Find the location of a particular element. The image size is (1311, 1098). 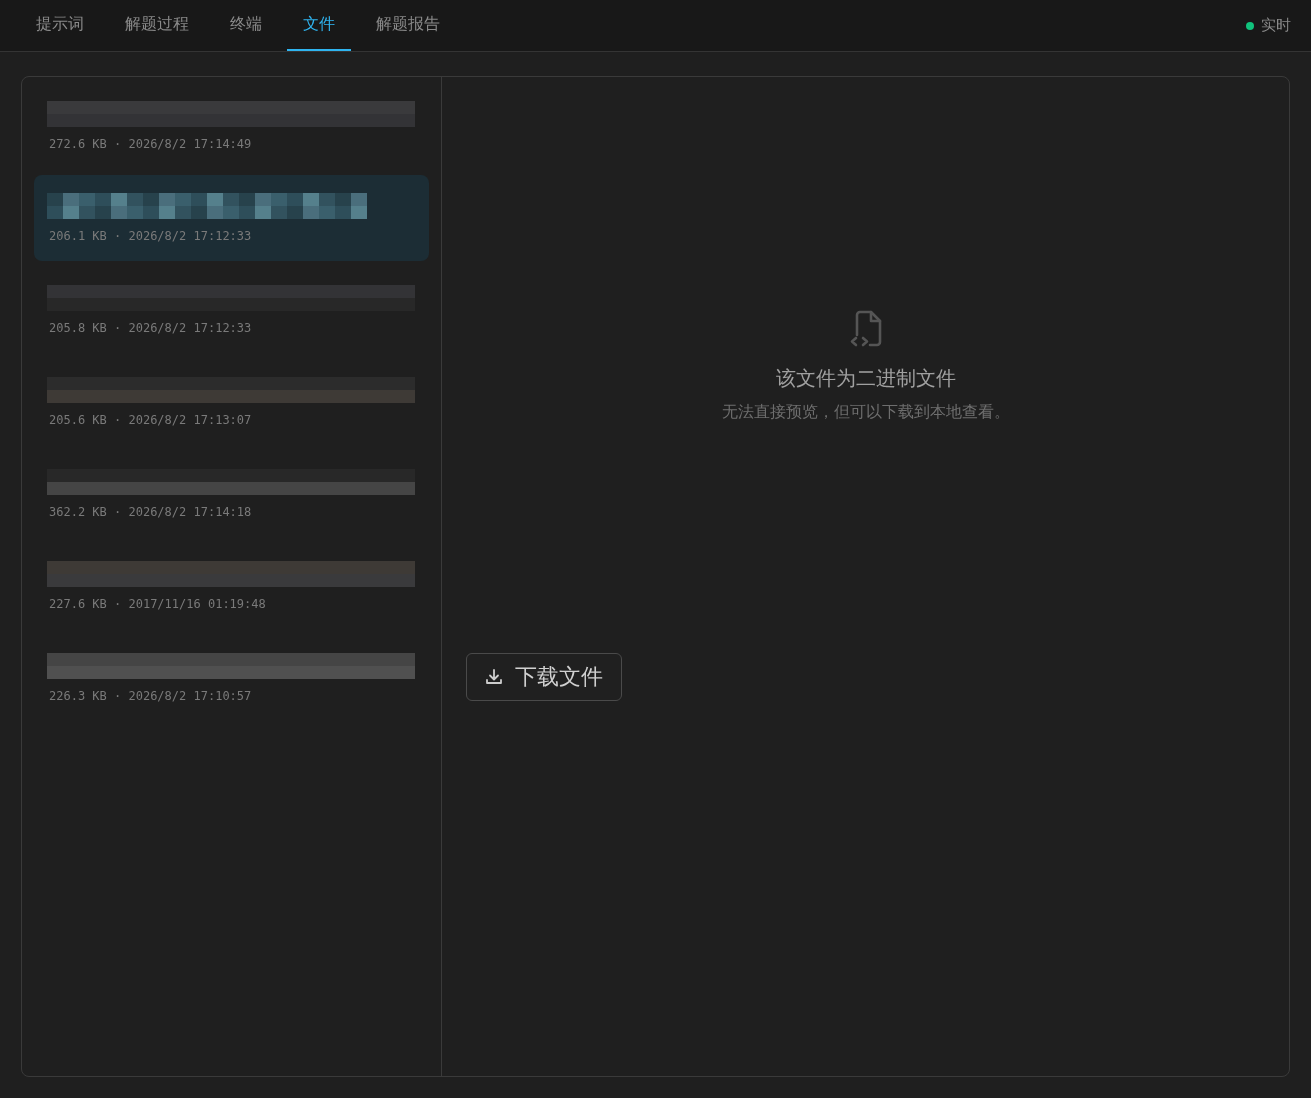

file-item: 227.6 KB · 2017/11/16 01:19:48 is located at coordinates (231, 586).